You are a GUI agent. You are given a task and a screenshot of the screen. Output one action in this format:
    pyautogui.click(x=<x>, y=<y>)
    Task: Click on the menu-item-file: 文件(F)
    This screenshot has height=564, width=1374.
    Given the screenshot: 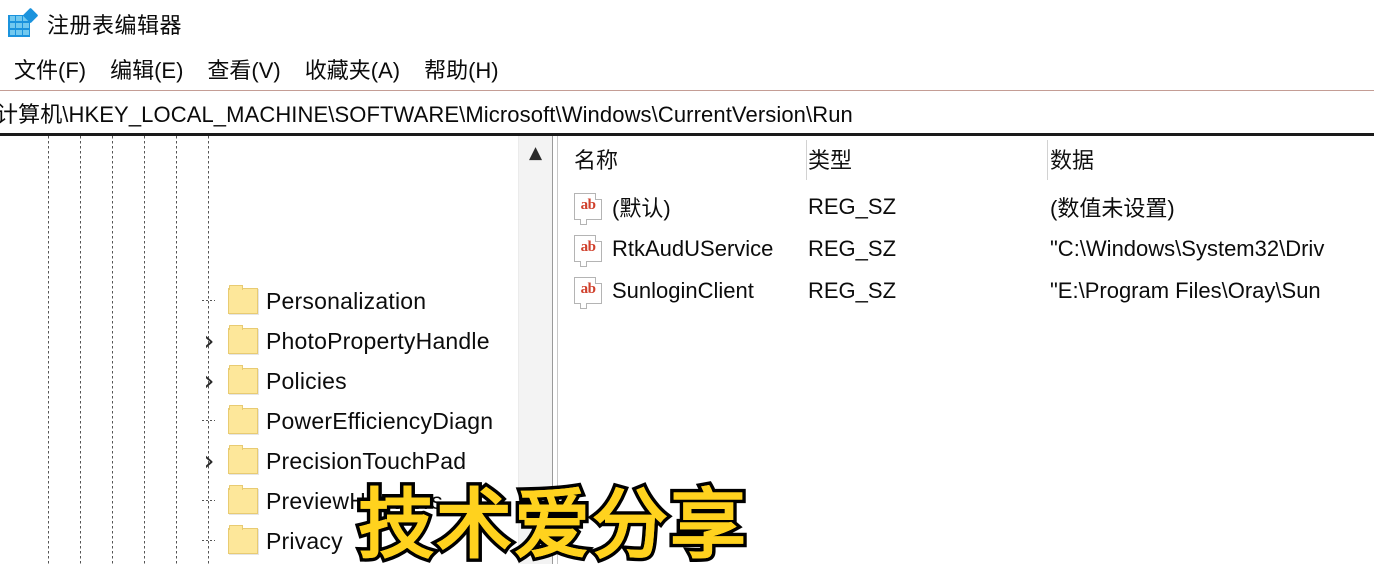 What is the action you would take?
    pyautogui.click(x=50, y=69)
    